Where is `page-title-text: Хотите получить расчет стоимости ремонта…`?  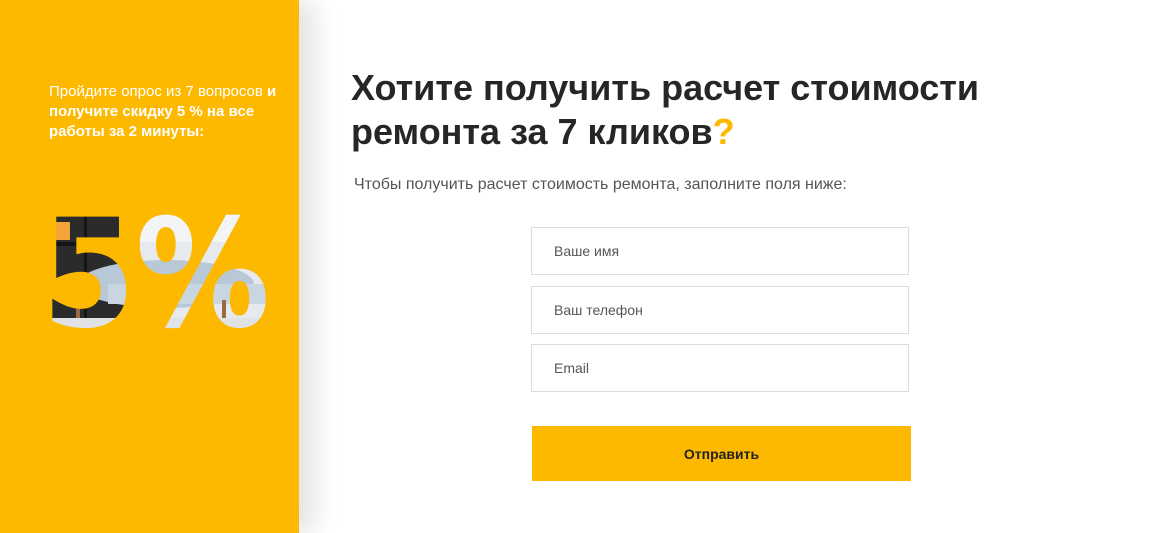
page-title-text: Хотите получить расчет стоимости ремонта… is located at coordinates (665, 109).